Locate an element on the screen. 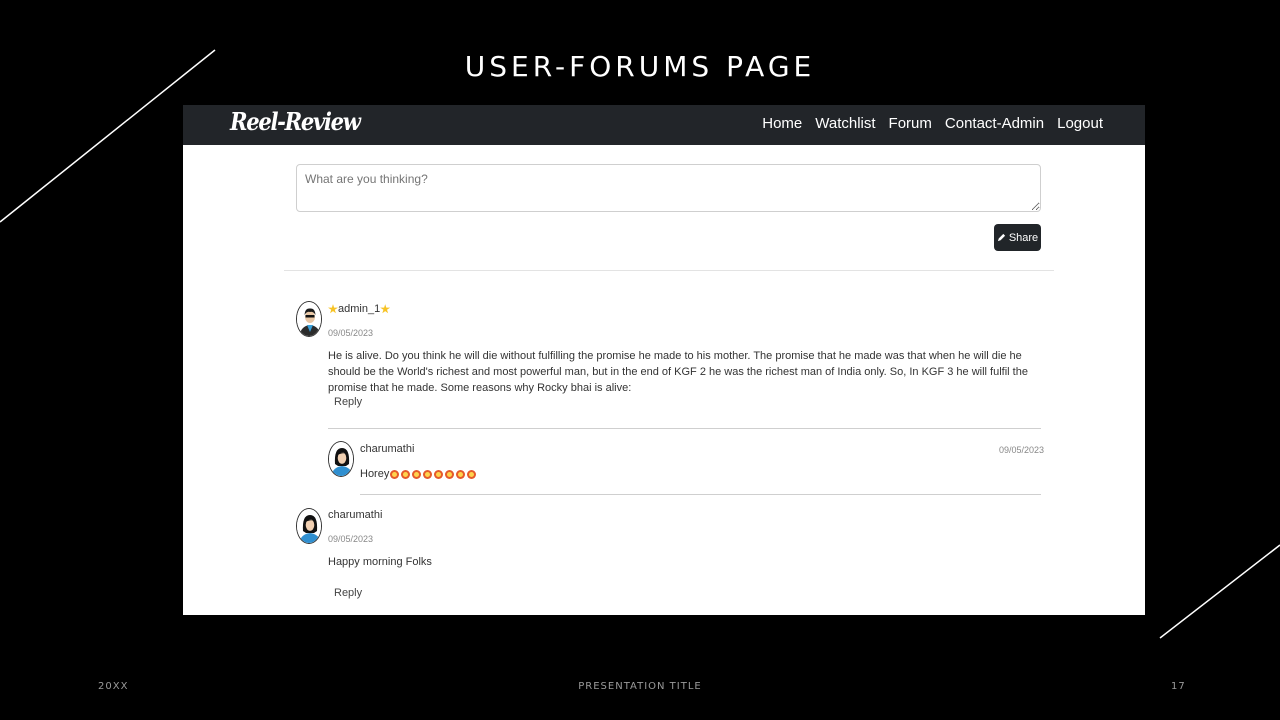  share-label: Share is located at coordinates (1023, 237).